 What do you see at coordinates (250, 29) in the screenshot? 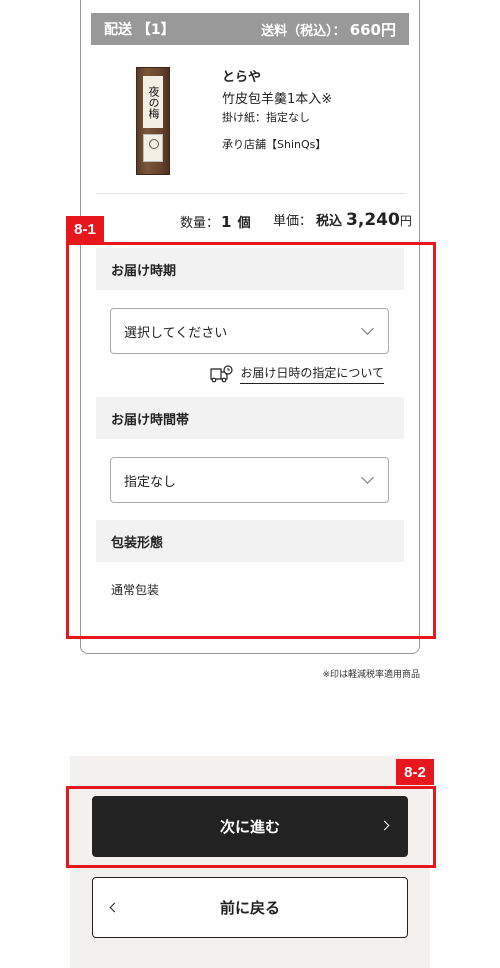
I see `shipping-header: 配送 【1】 送料（税込）： 660円` at bounding box center [250, 29].